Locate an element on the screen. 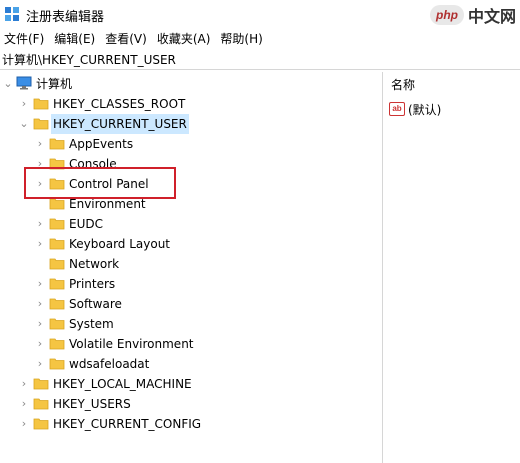 This screenshot has width=520, height=463. tree-key-label: Console is located at coordinates (93, 164).